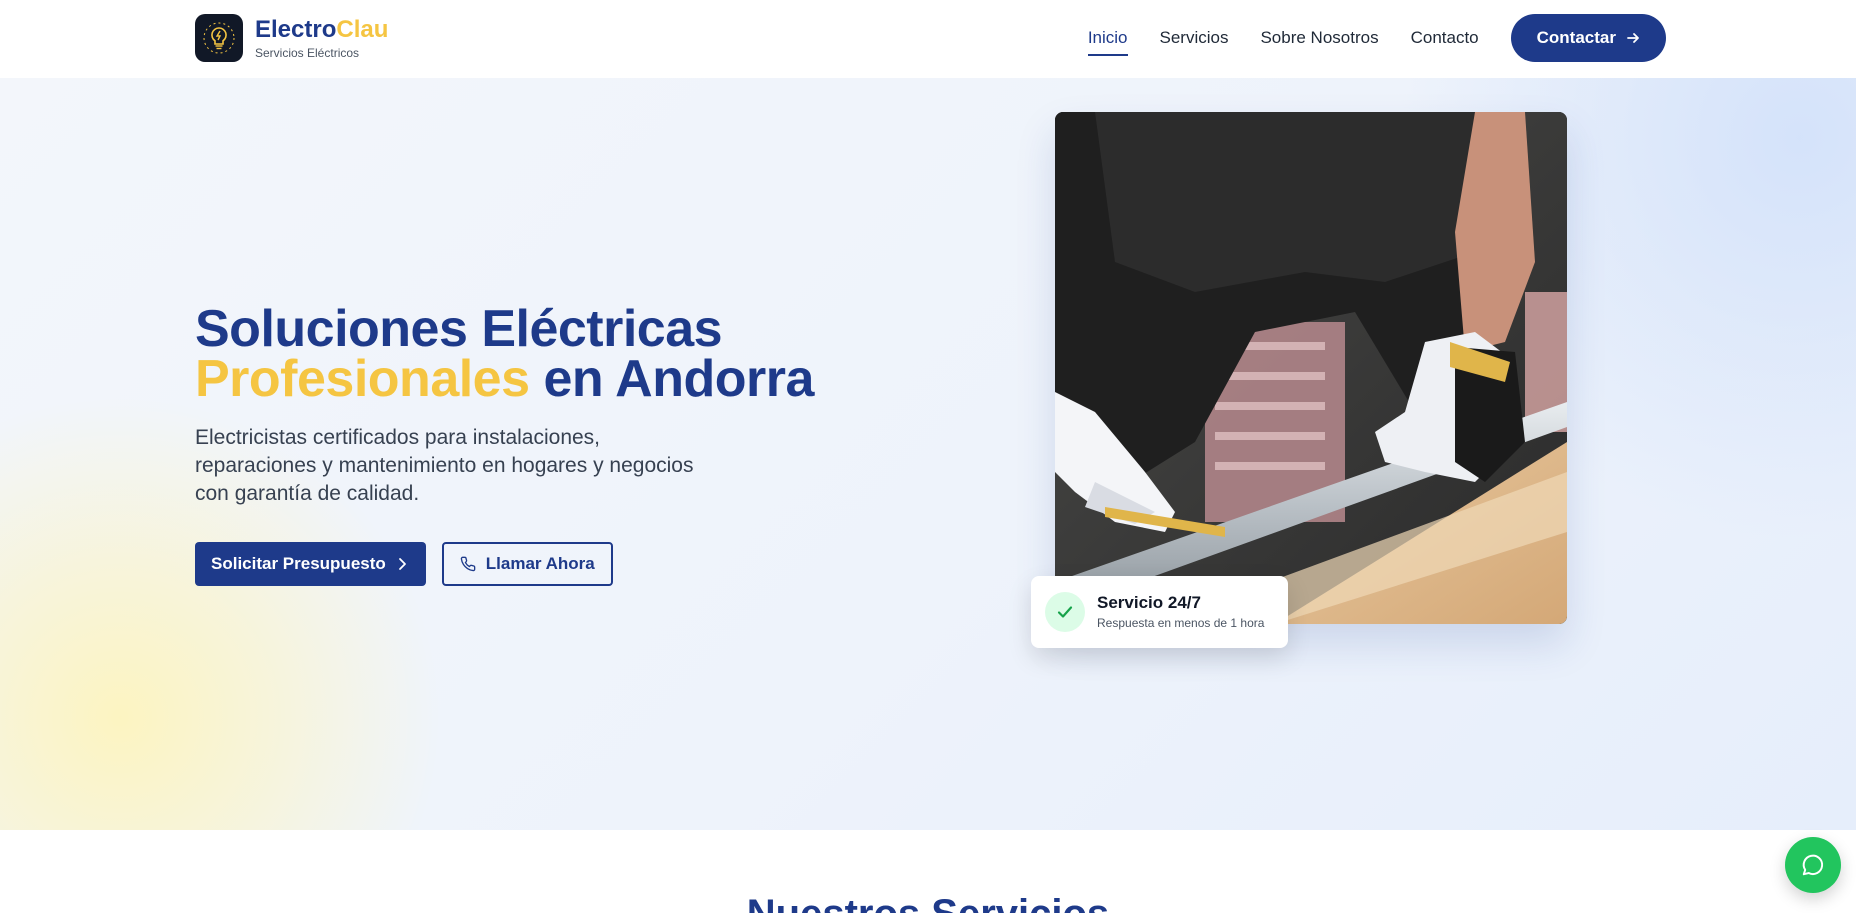 The height and width of the screenshot is (913, 1856). Describe the element at coordinates (1181, 623) in the screenshot. I see `badge-subtitle: Respuesta en menos de 1 hora` at that location.